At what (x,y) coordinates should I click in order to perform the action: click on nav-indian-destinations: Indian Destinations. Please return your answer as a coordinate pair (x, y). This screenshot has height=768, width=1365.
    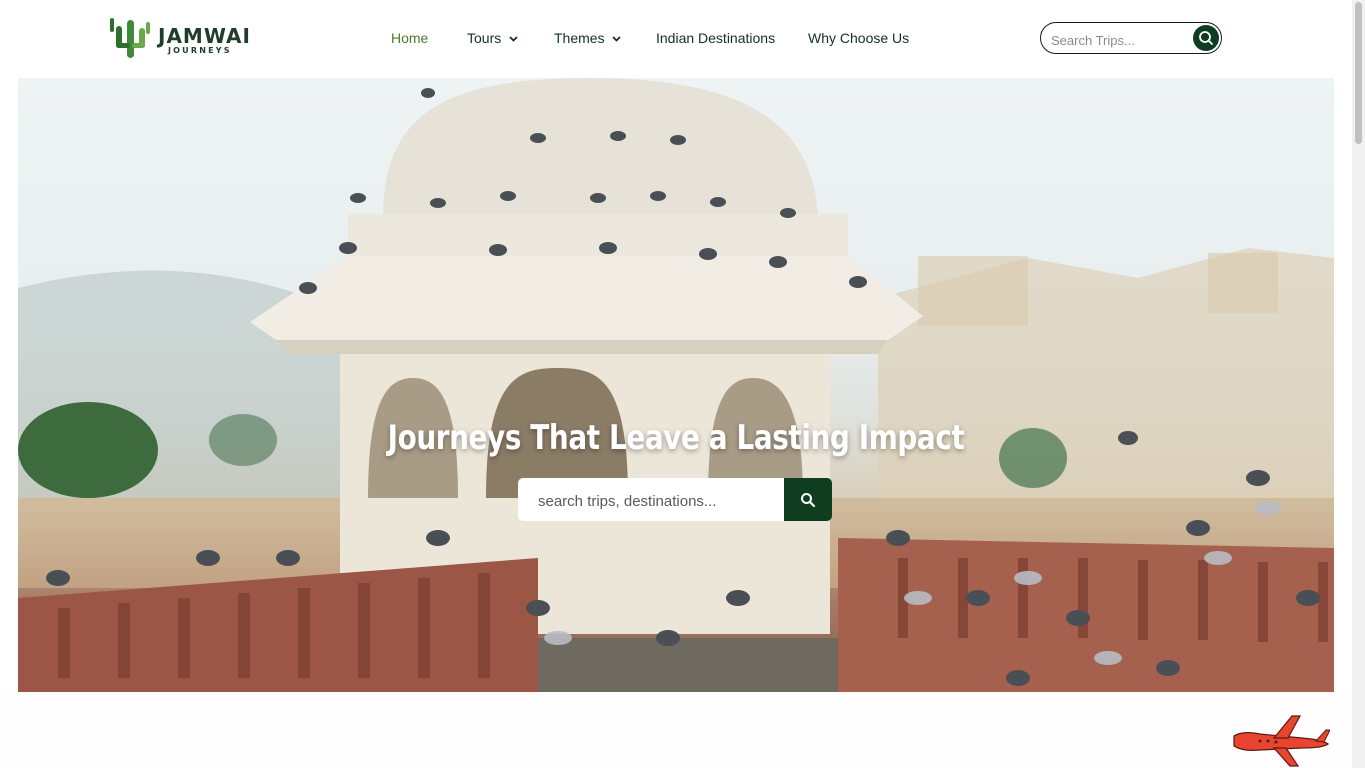
    Looking at the image, I should click on (715, 38).